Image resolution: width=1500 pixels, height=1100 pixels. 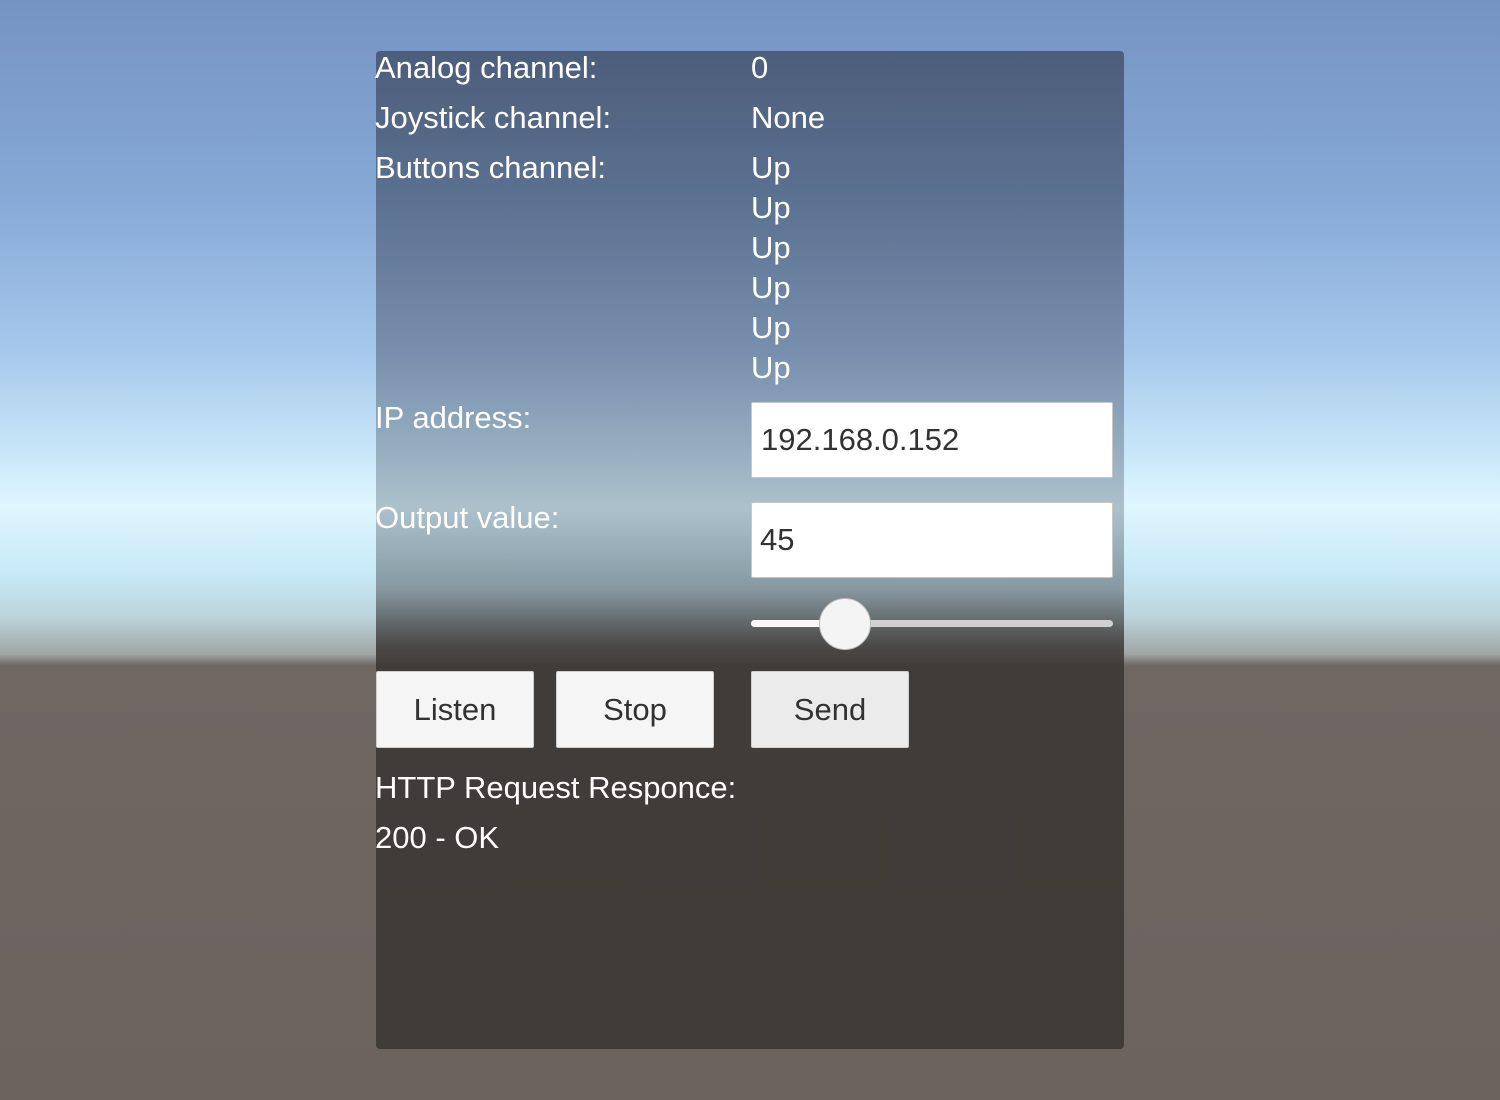 I want to click on listen-button: Listen, so click(x=455, y=709).